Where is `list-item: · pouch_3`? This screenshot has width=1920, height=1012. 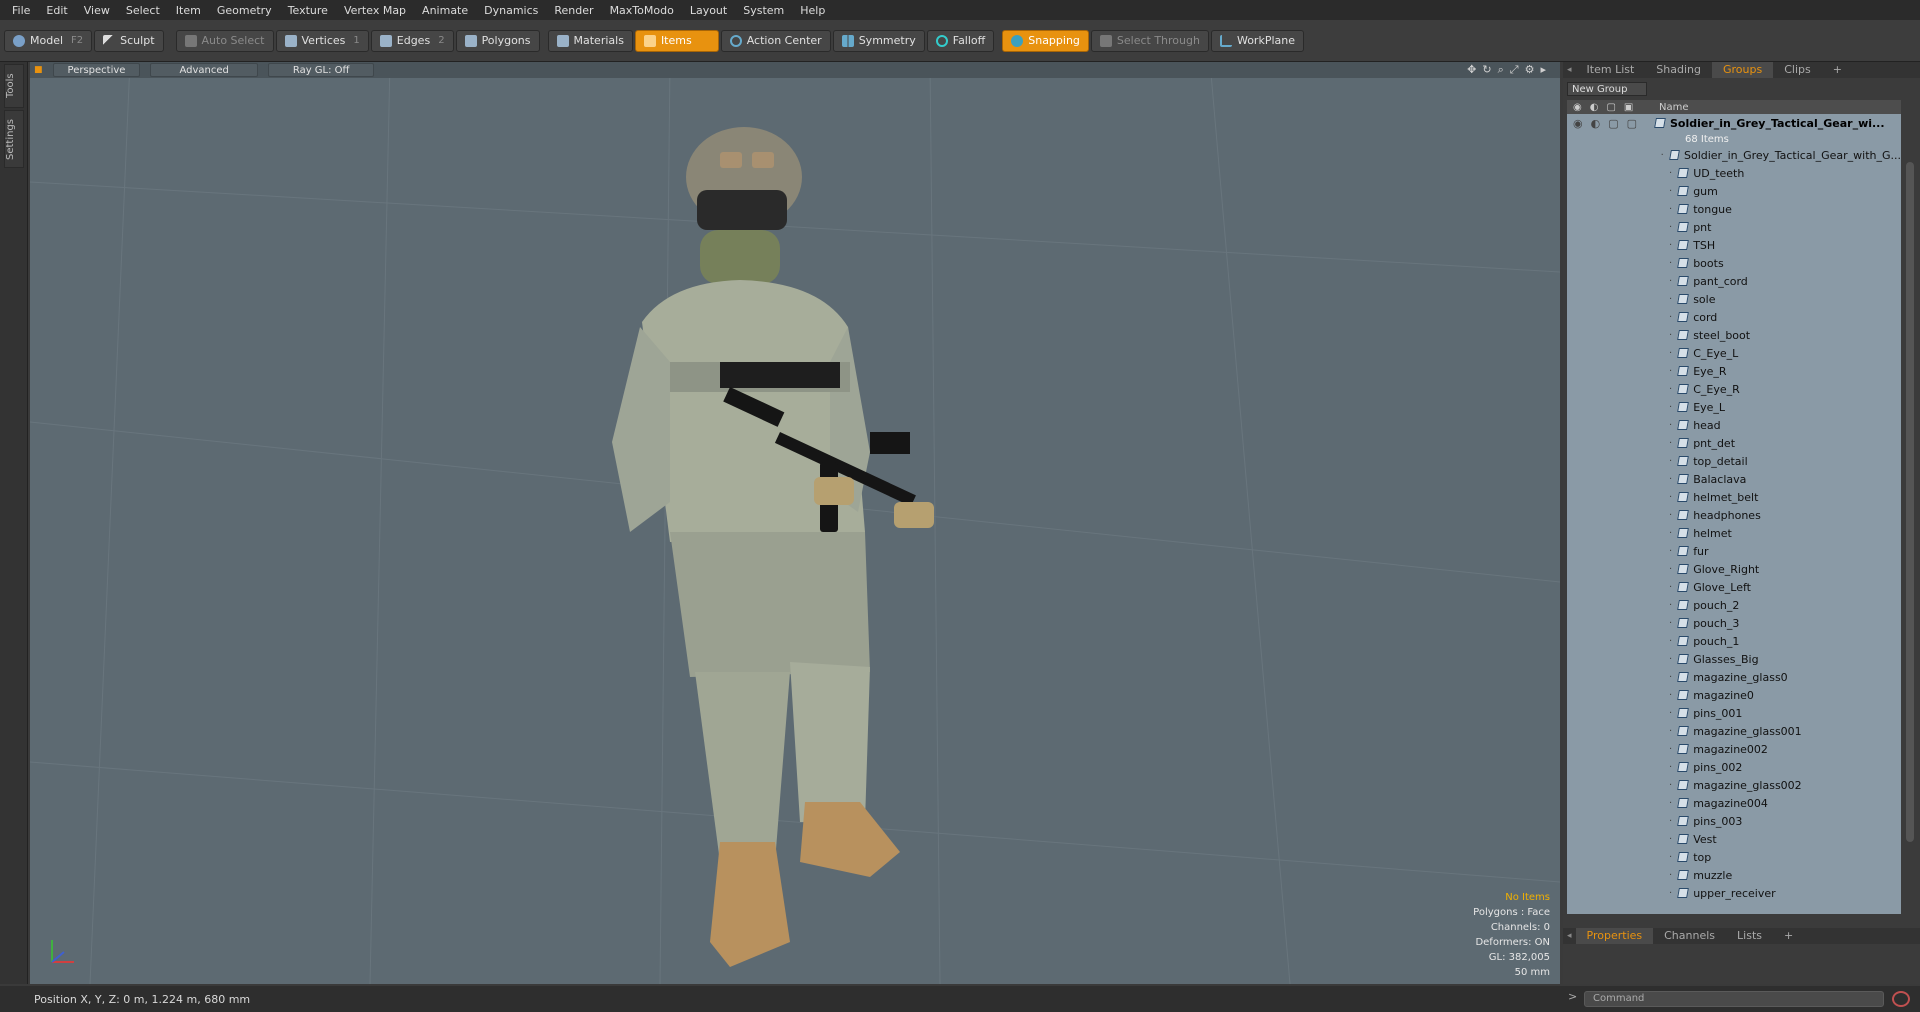
list-item: · pouch_3 is located at coordinates (1734, 623).